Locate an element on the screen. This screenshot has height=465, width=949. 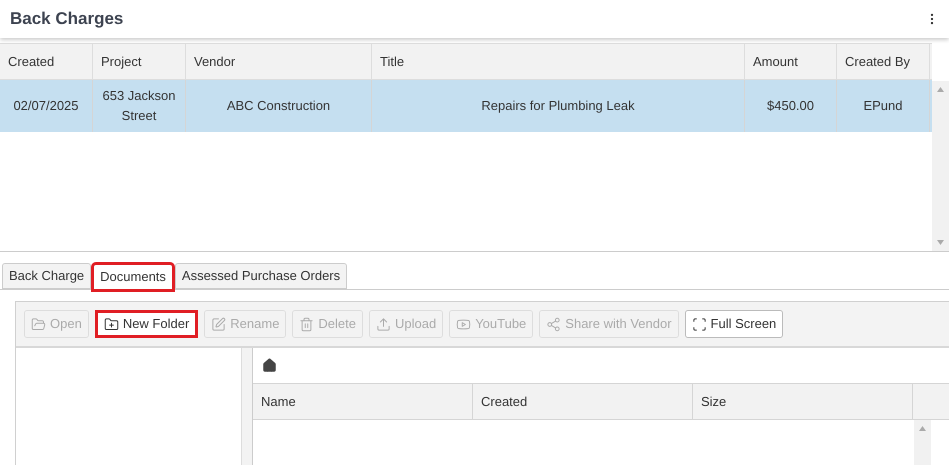
table-cell: 02/07/2025 is located at coordinates (46, 106).